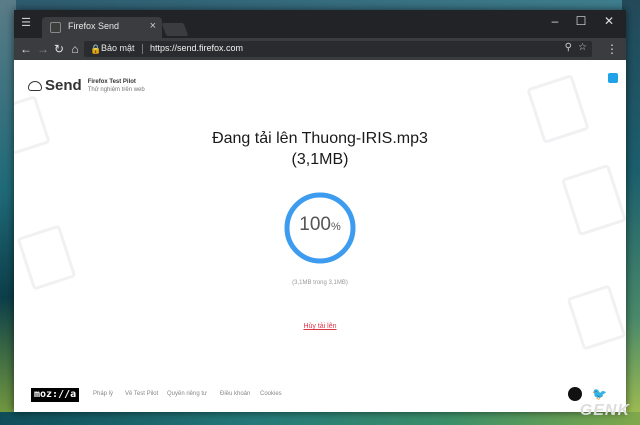 Image resolution: width=640 pixels, height=425 pixels. Describe the element at coordinates (153, 26) in the screenshot. I see `tab-close-icon: ×` at that location.